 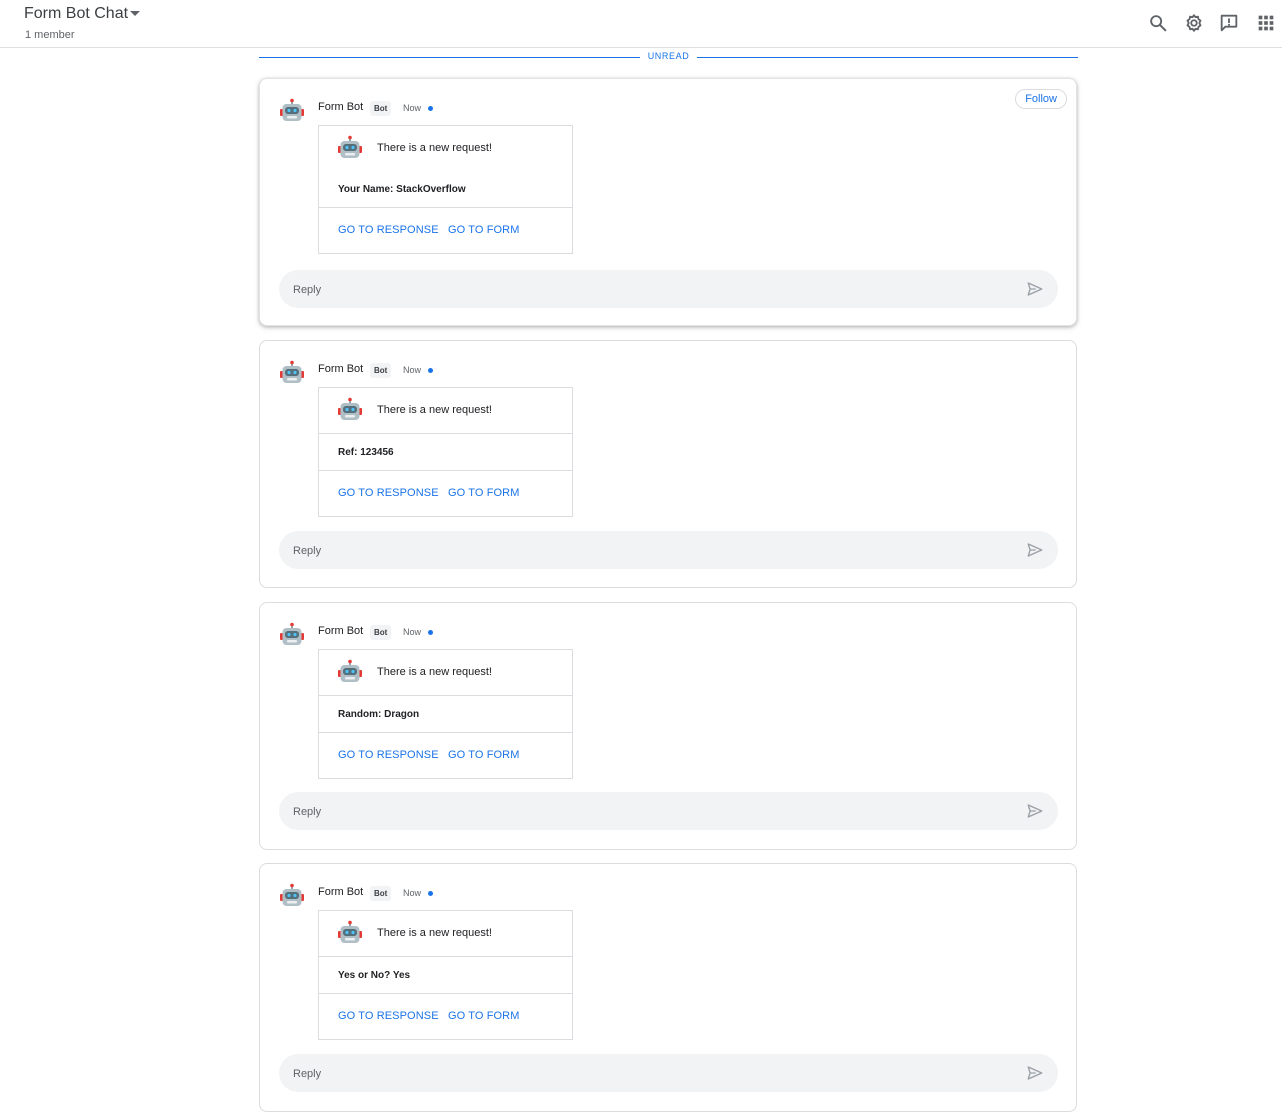 What do you see at coordinates (379, 714) in the screenshot?
I see `card-field-text: Random: Dragon` at bounding box center [379, 714].